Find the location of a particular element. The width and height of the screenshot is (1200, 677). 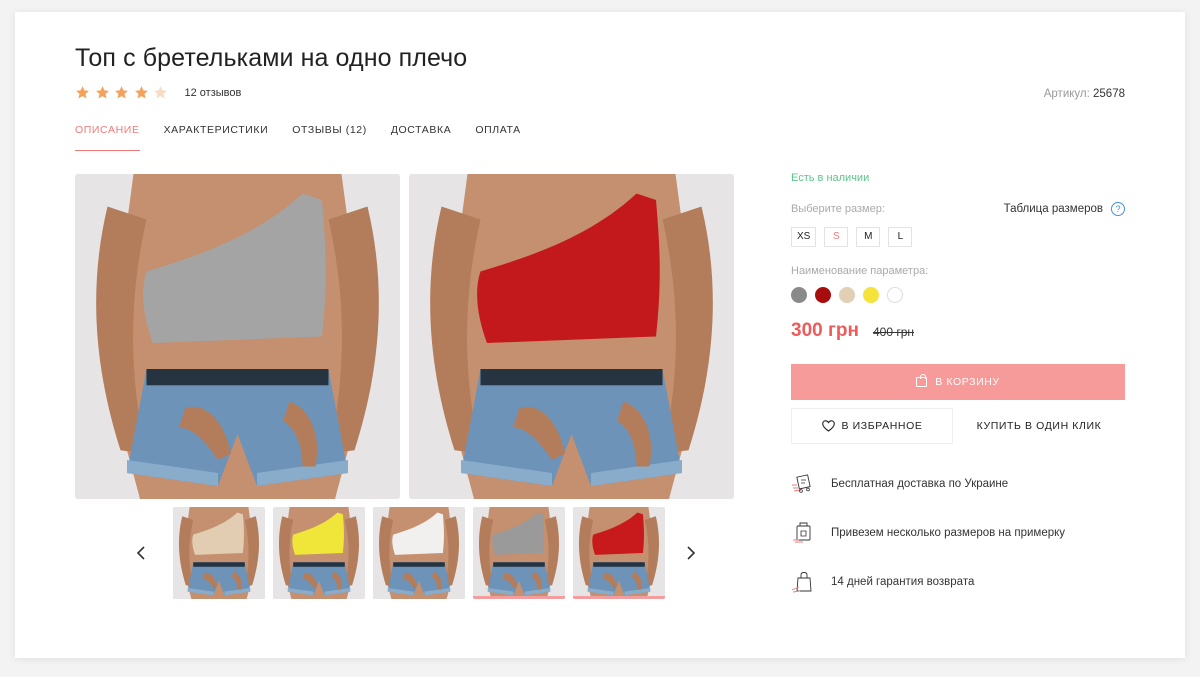

rating: 12 отзывов is located at coordinates (158, 92).